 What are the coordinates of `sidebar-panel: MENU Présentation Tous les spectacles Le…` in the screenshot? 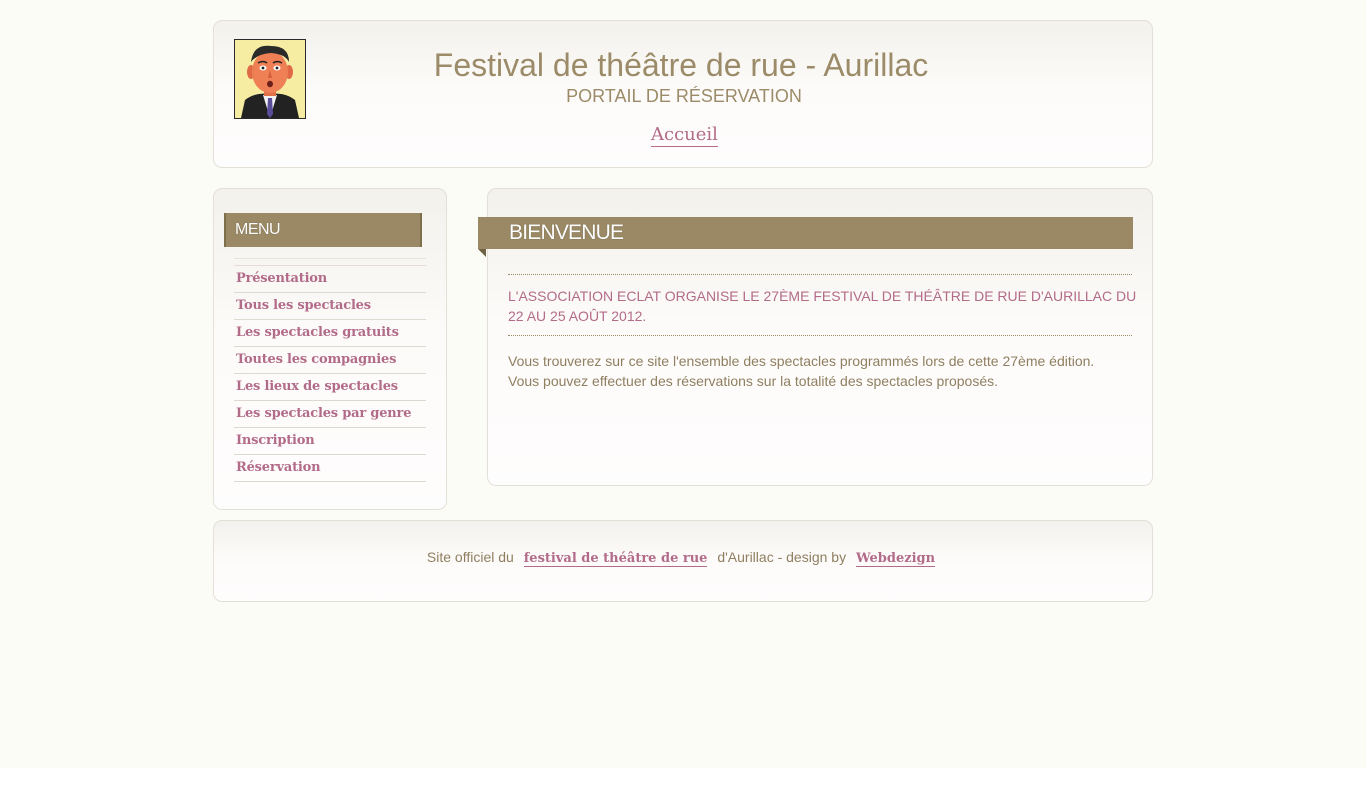 It's located at (330, 349).